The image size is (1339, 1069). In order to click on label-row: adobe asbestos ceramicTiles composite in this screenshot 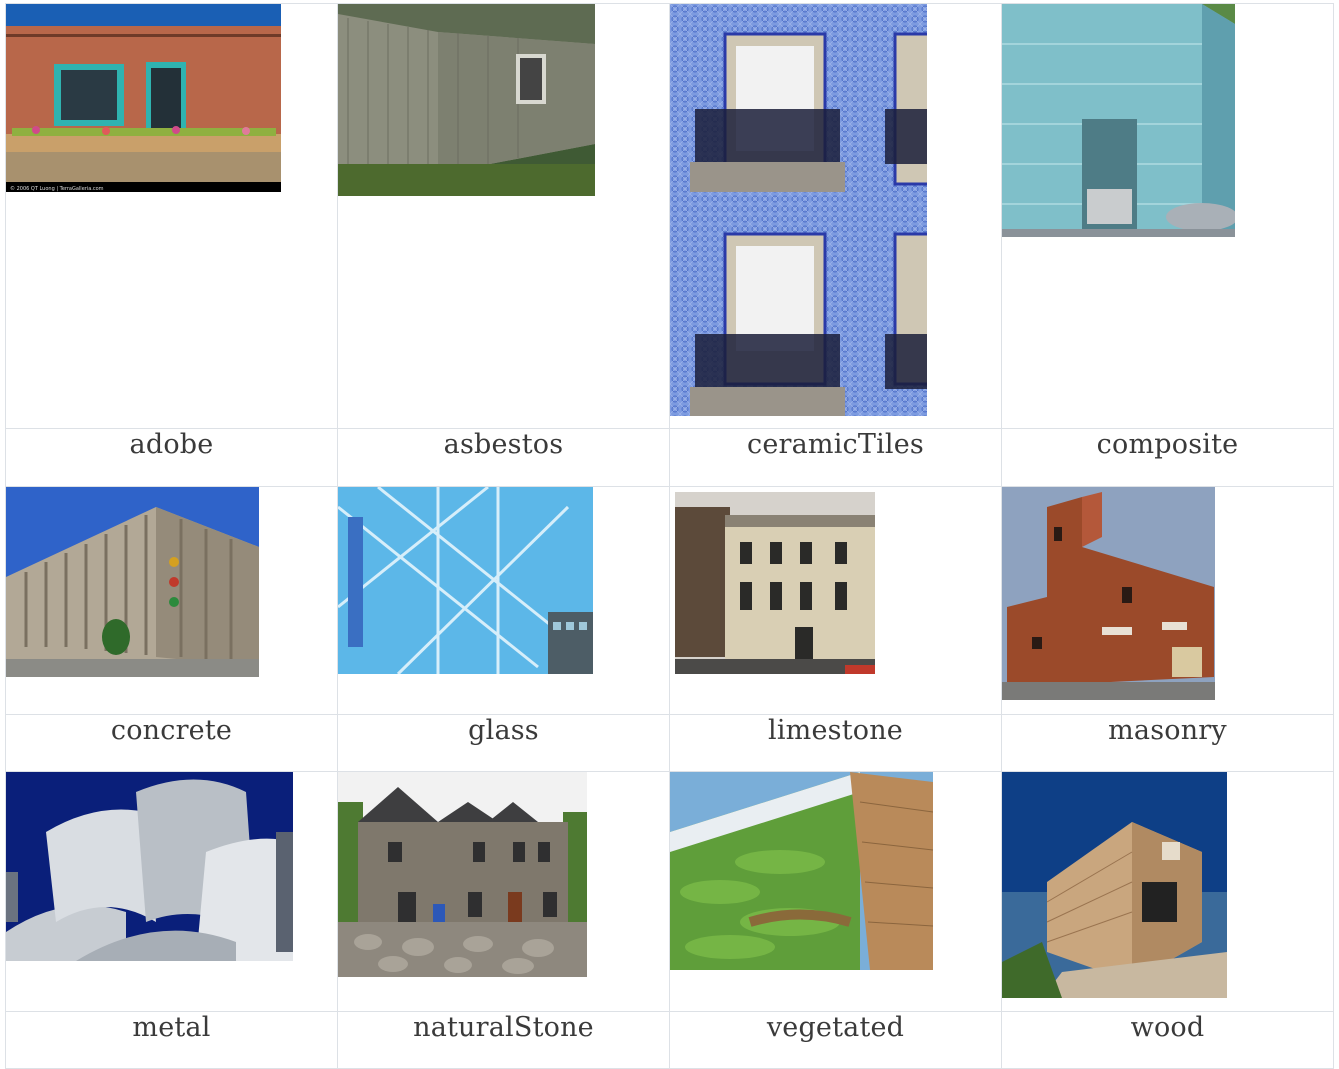, I will do `click(669, 457)`.